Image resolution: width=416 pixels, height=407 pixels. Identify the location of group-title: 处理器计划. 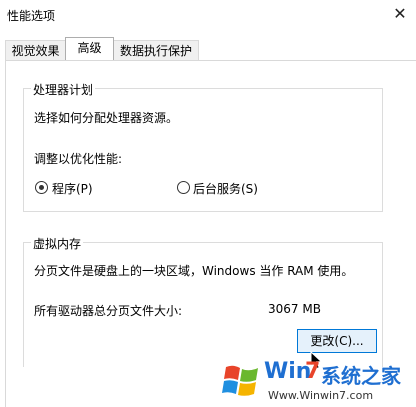
(63, 89).